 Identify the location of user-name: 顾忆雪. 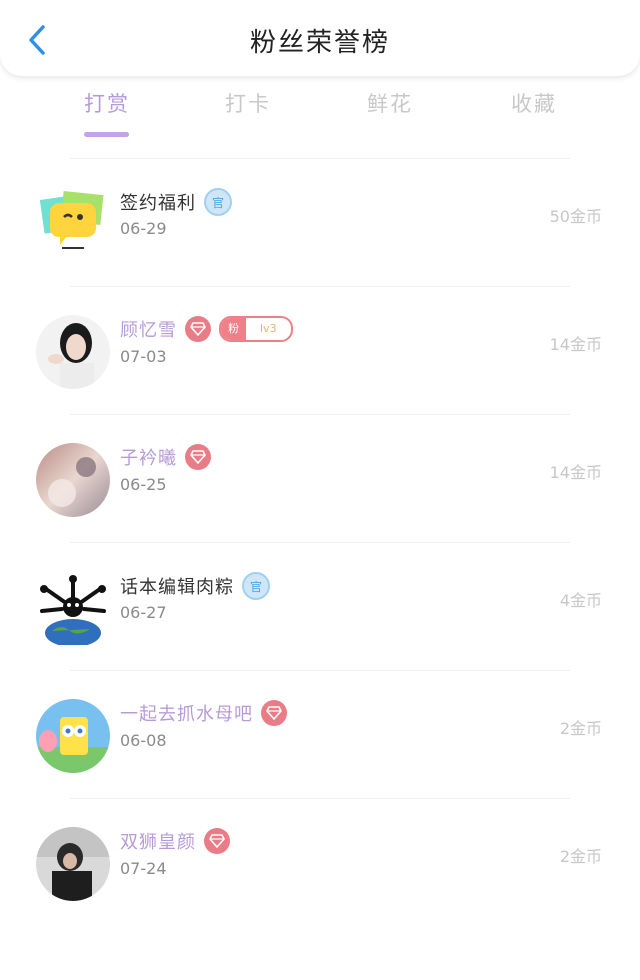
(148, 329).